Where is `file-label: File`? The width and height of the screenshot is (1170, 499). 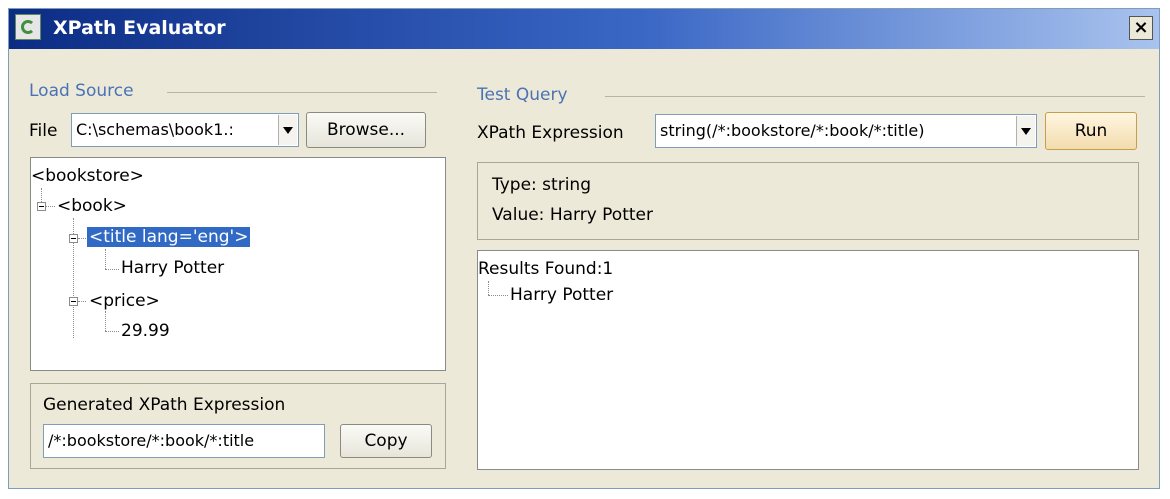 file-label: File is located at coordinates (43, 131).